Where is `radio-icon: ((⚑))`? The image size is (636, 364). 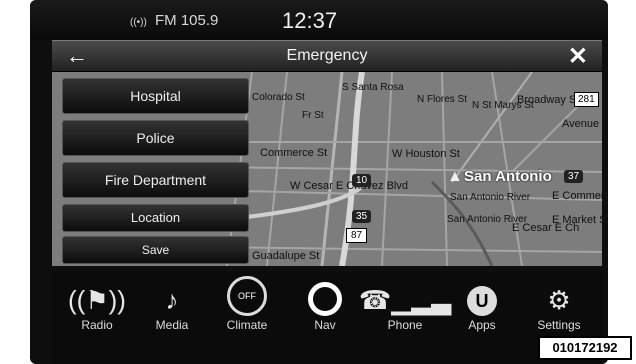 radio-icon: ((⚑)) is located at coordinates (97, 300).